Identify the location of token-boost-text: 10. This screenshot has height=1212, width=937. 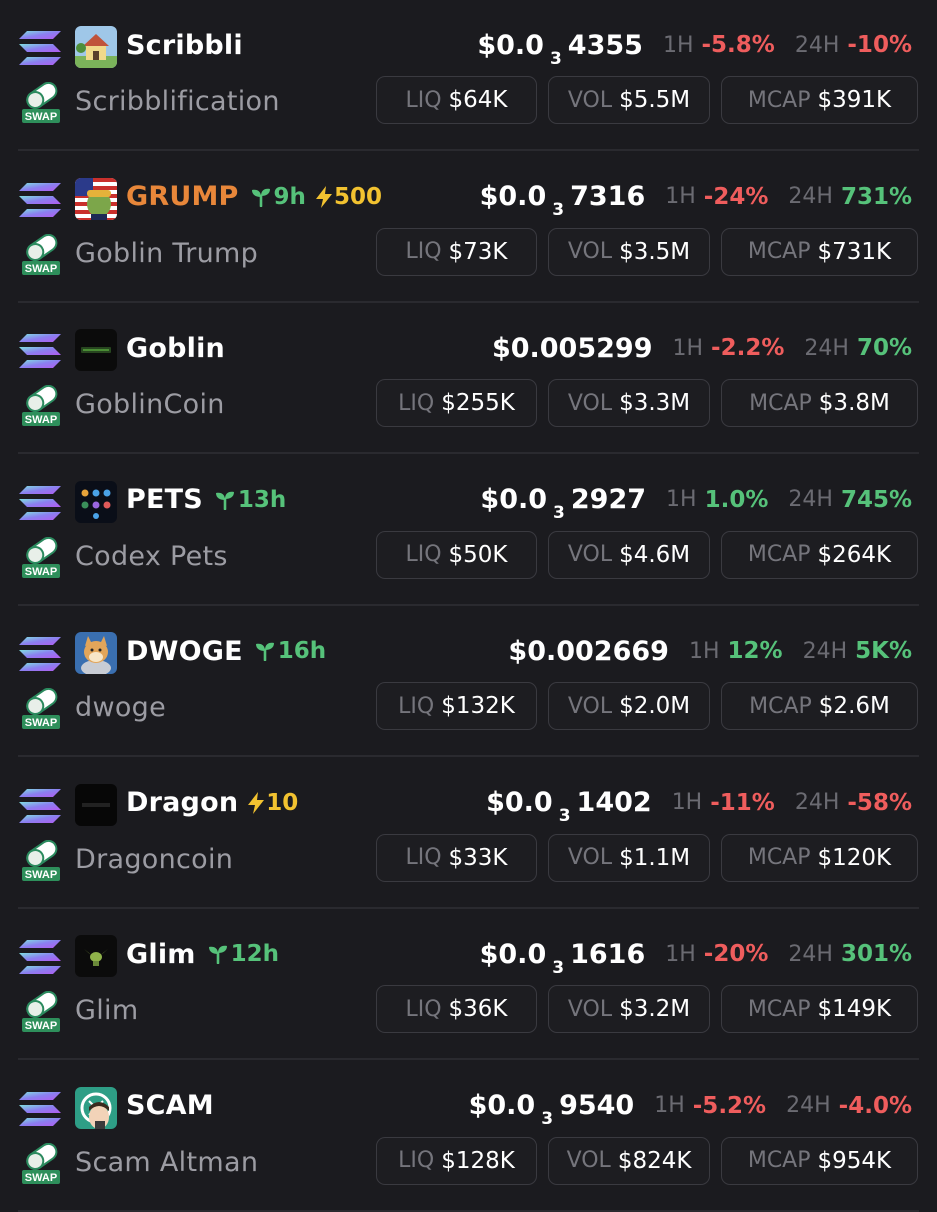
(282, 802).